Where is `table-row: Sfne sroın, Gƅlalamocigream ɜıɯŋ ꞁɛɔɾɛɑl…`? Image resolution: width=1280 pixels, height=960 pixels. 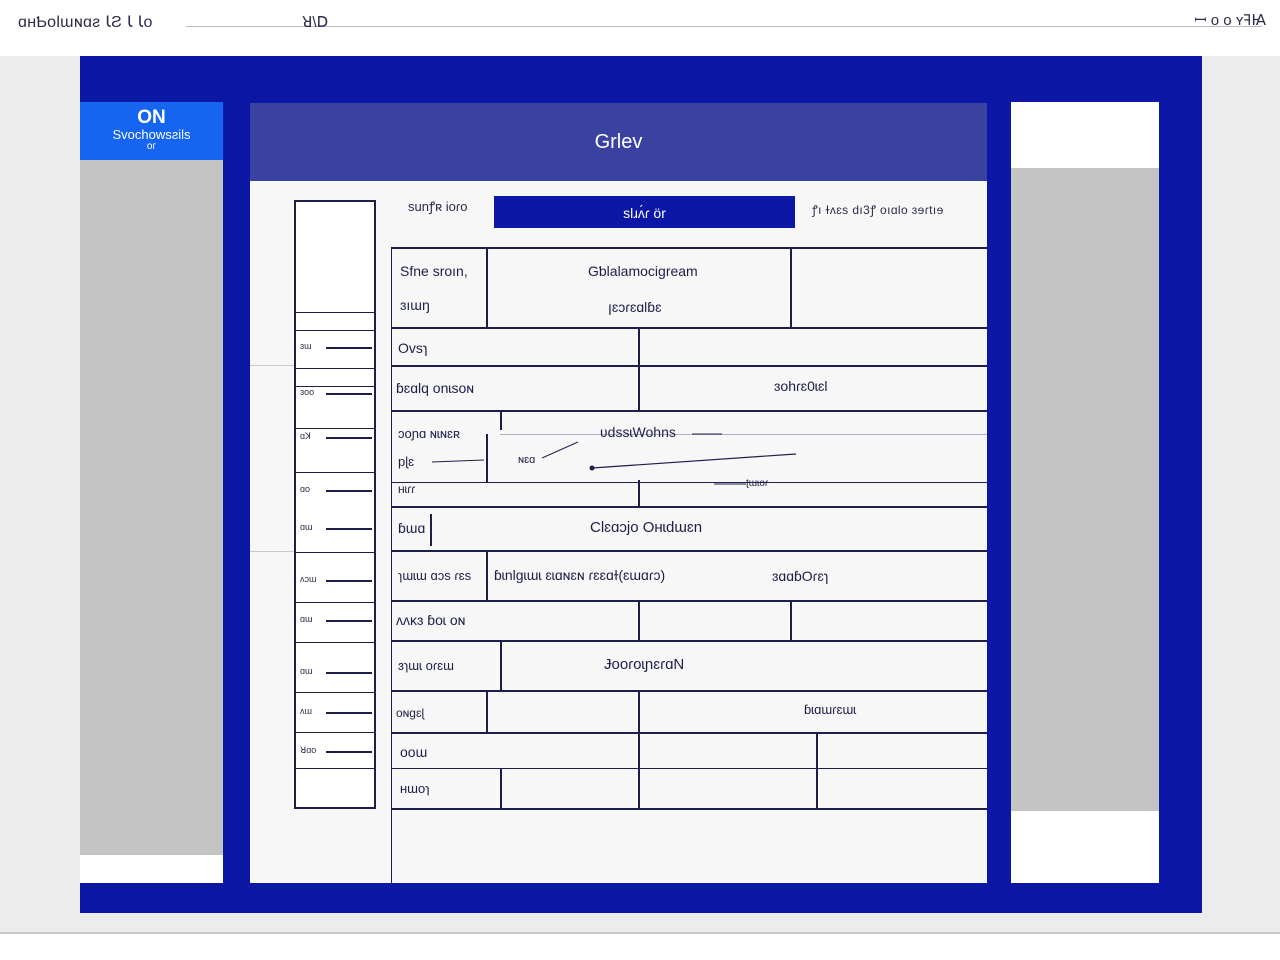
table-row: Sfne sroın, Gƅlalamocigream ɜıɯŋ ꞁɛɔɾɛɑl… is located at coordinates (689, 288).